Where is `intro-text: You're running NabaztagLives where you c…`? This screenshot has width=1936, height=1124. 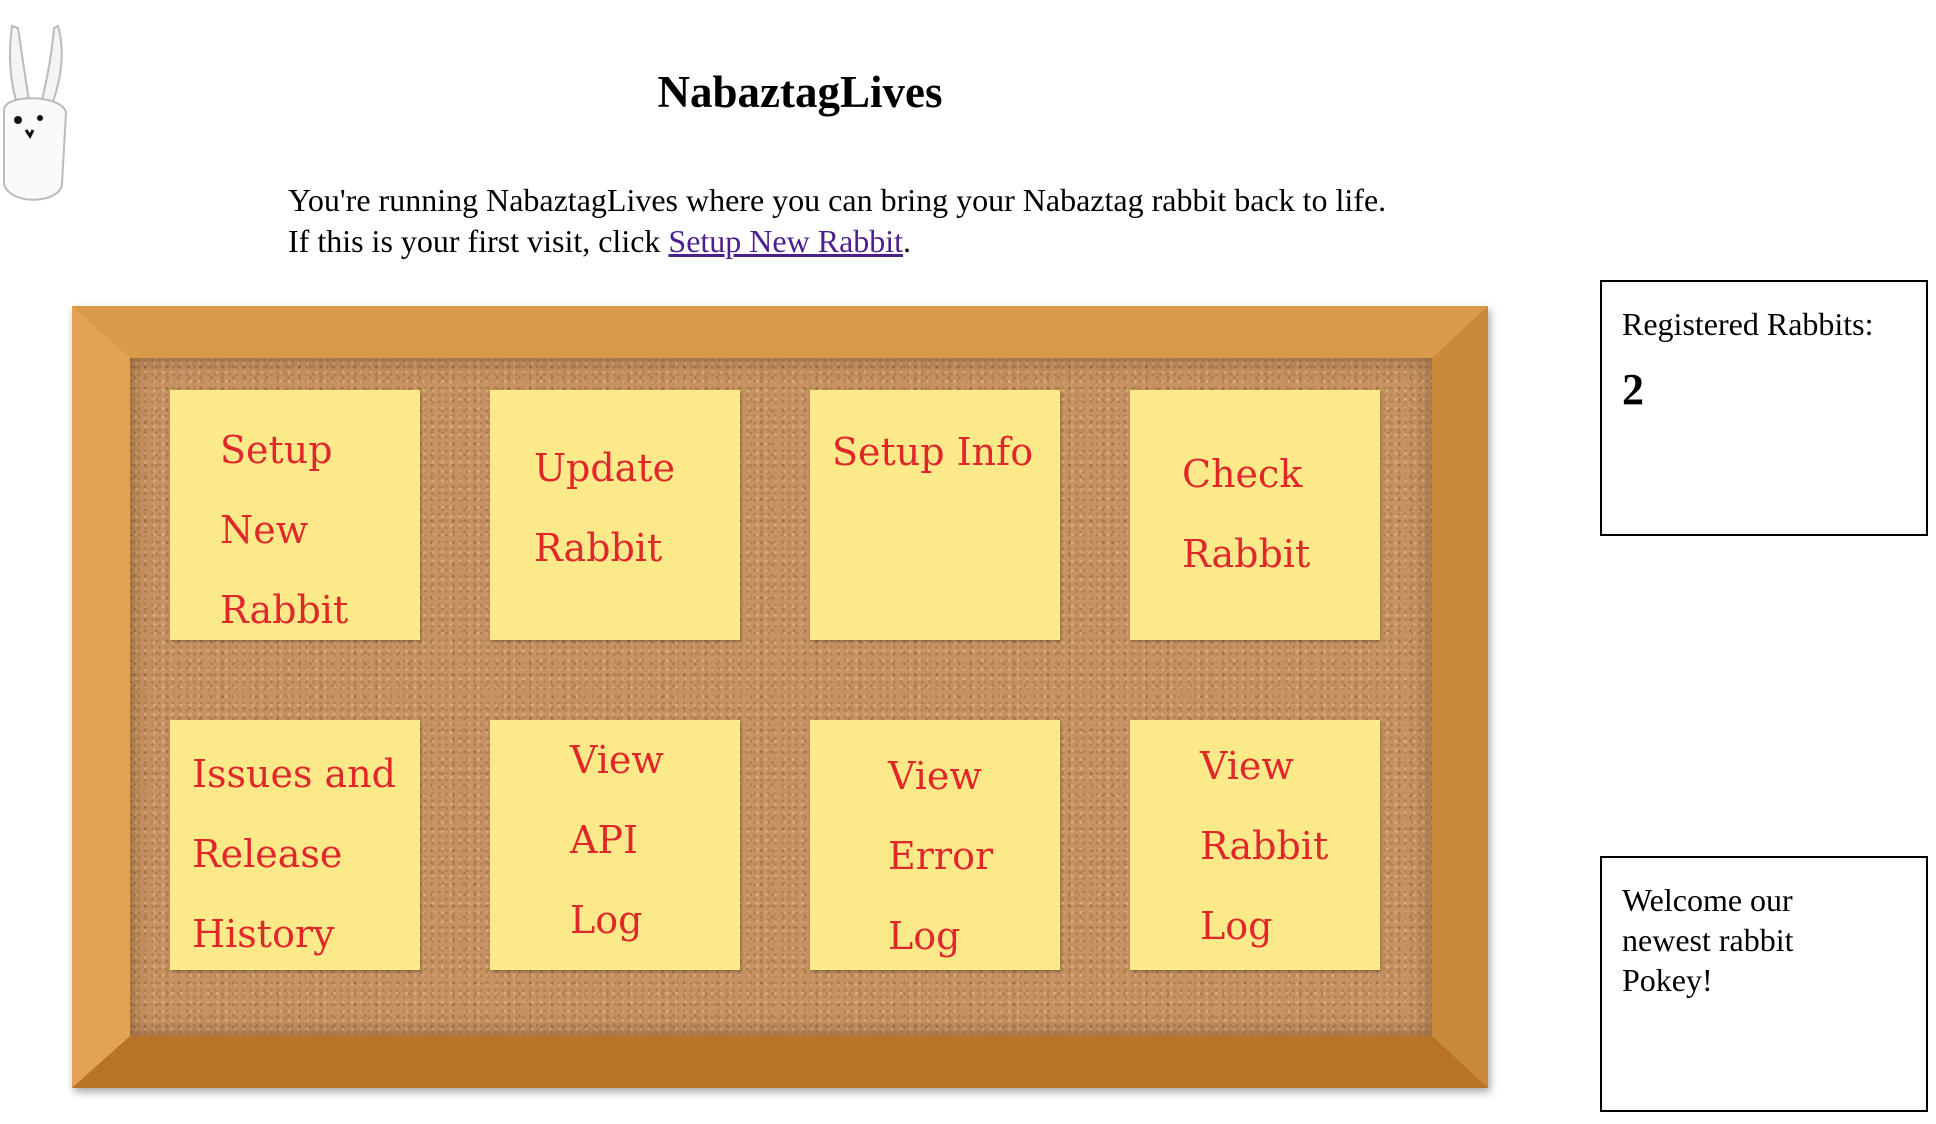
intro-text: You're running NabaztagLives where you c… is located at coordinates (837, 221).